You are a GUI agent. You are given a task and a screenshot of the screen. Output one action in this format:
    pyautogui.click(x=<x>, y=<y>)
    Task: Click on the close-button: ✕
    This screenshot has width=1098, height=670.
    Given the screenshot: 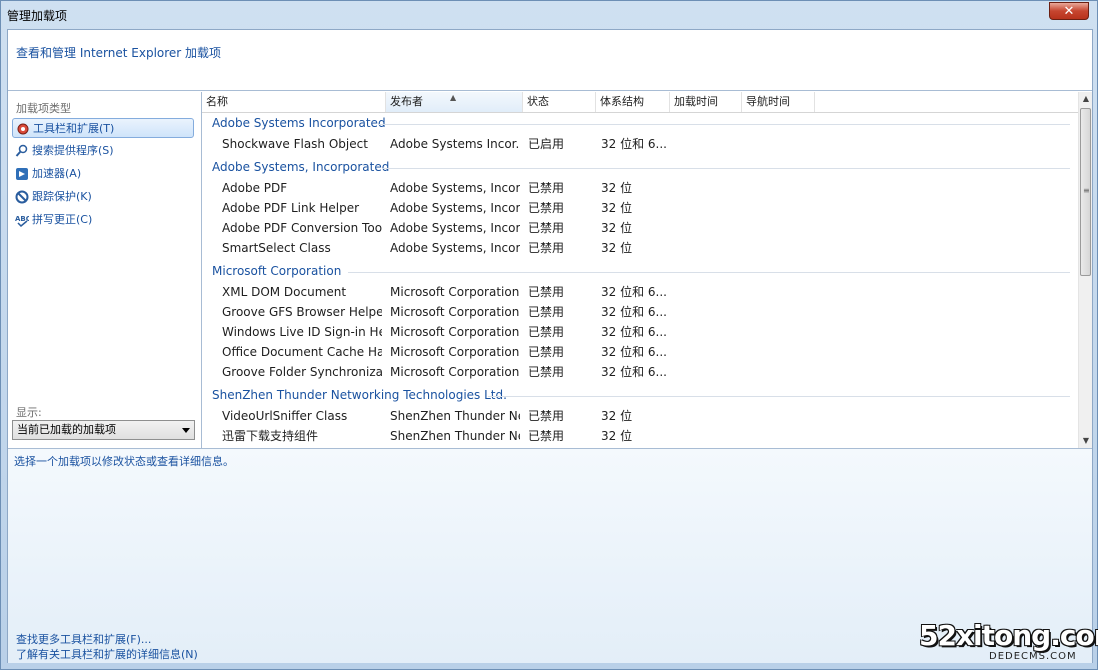 What is the action you would take?
    pyautogui.click(x=1069, y=11)
    